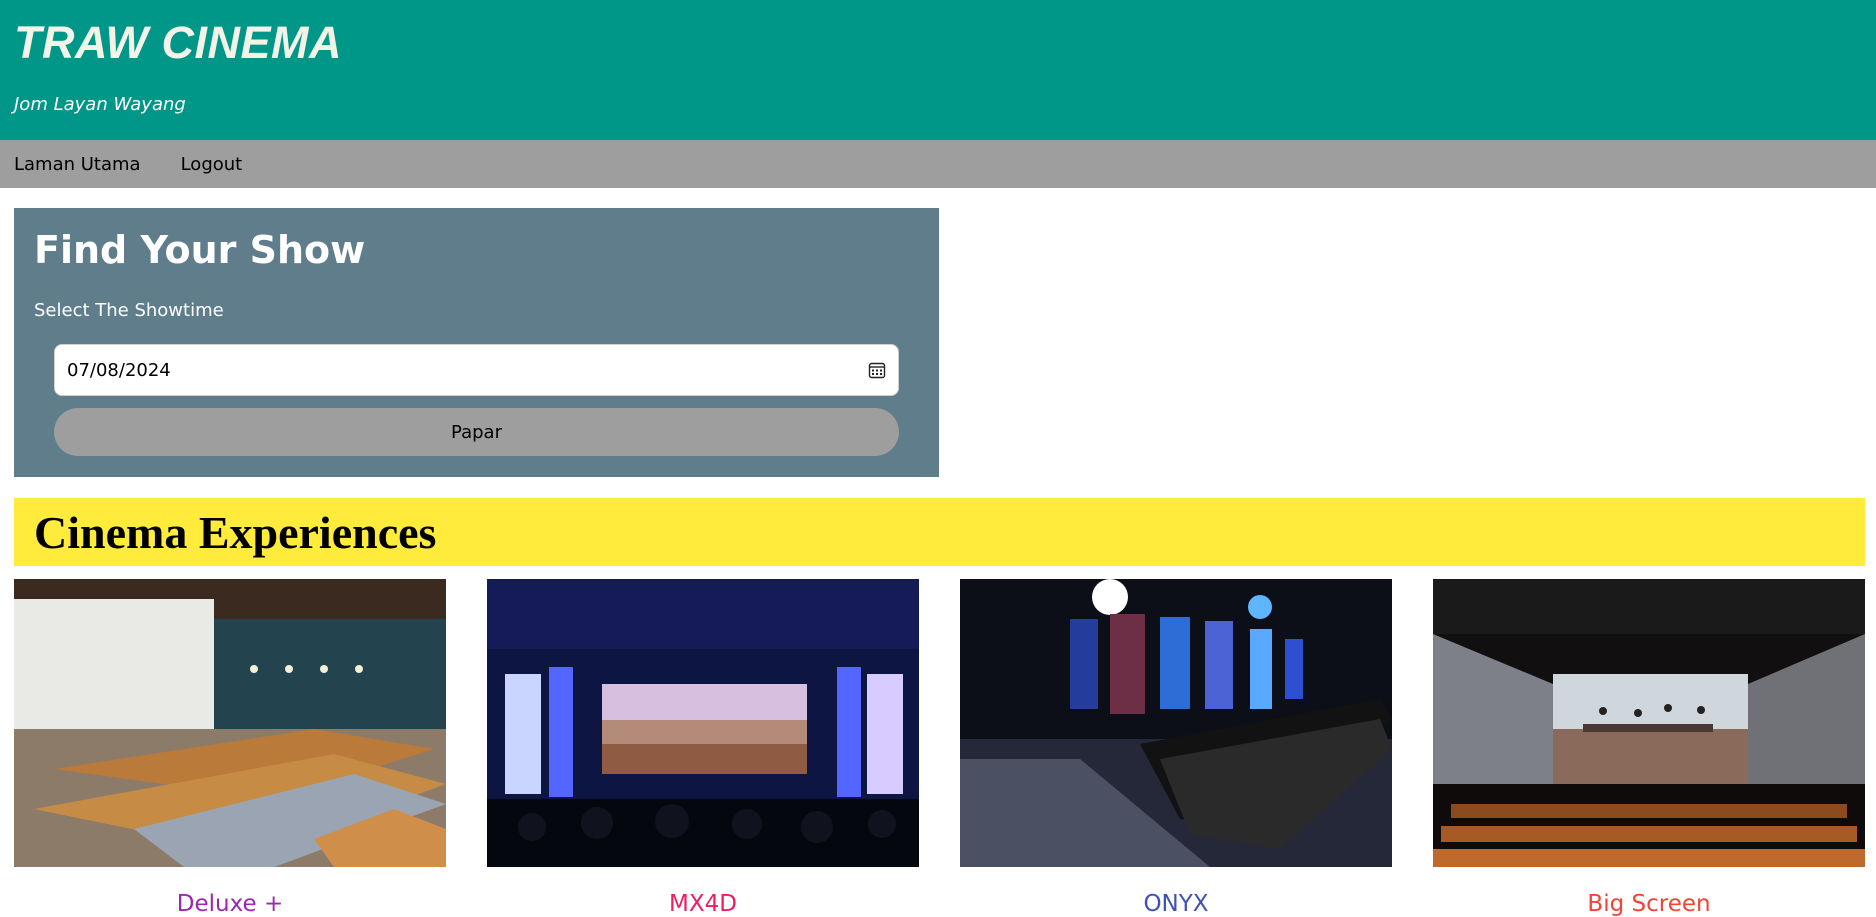  Describe the element at coordinates (939, 532) in the screenshot. I see `cinema-experiences-banner: Cinema Experiences` at that location.